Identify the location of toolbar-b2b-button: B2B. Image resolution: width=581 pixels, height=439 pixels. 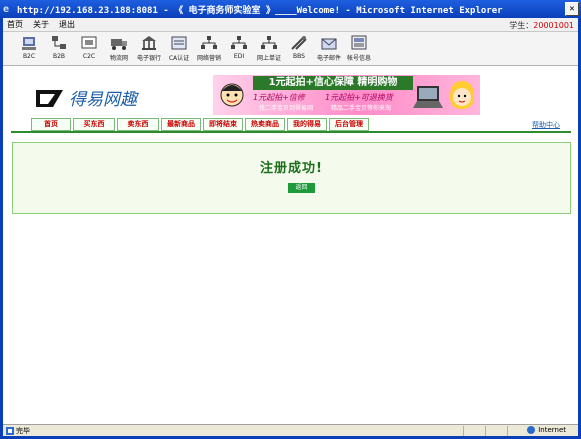
(59, 47).